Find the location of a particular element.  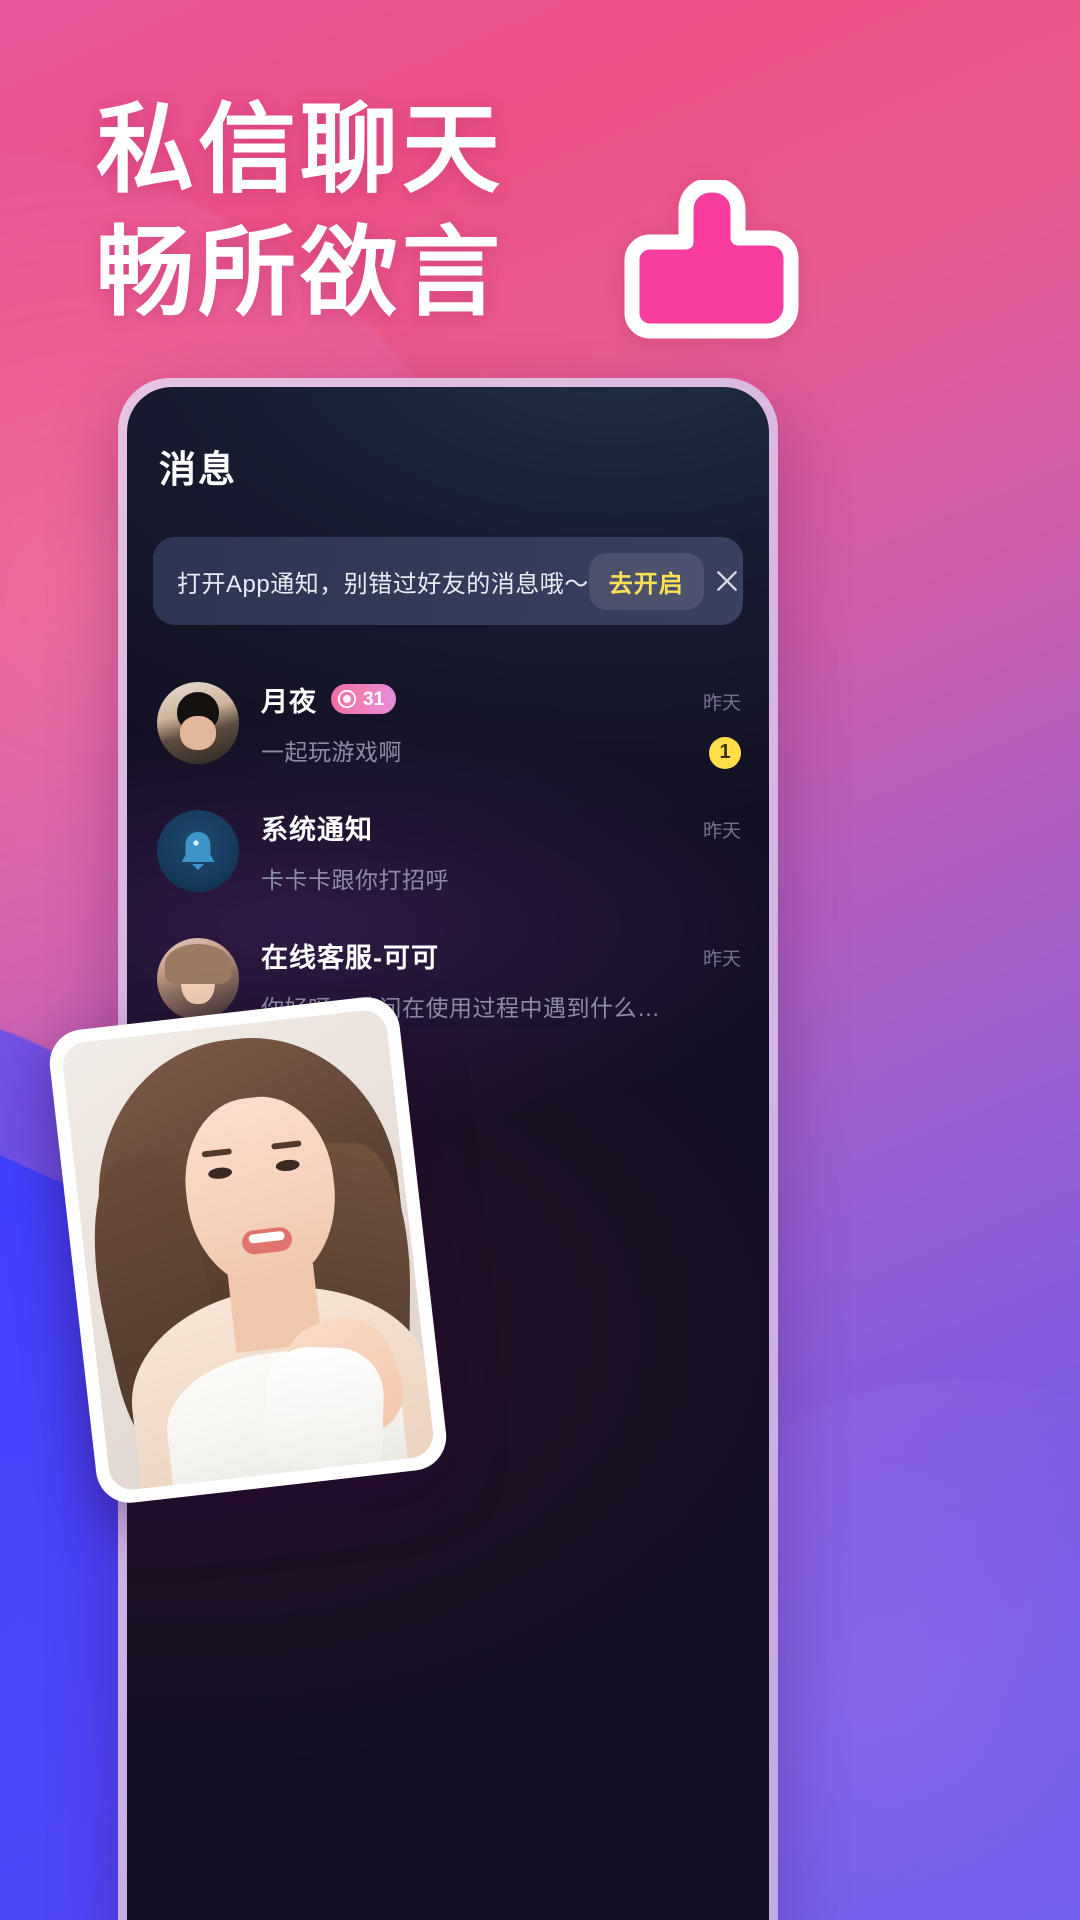

conversation-name: 系统通知 is located at coordinates (317, 829).